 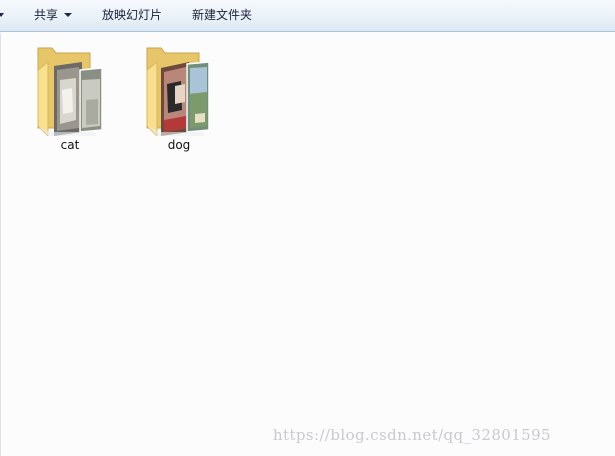 I want to click on command-bar: 共享 放映幻灯片 新建文件夹, so click(x=307, y=16).